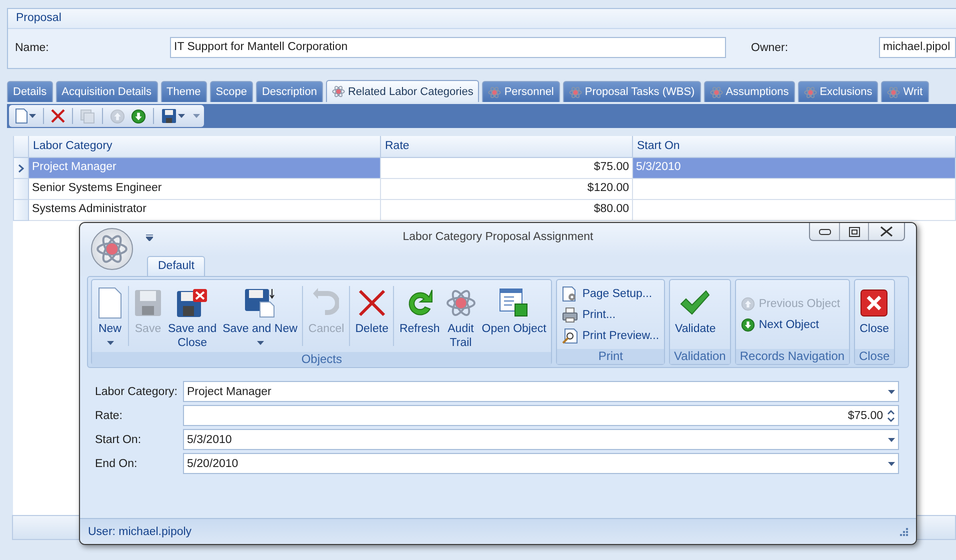 This screenshot has width=956, height=560. I want to click on table-cell: Project Manager, so click(205, 168).